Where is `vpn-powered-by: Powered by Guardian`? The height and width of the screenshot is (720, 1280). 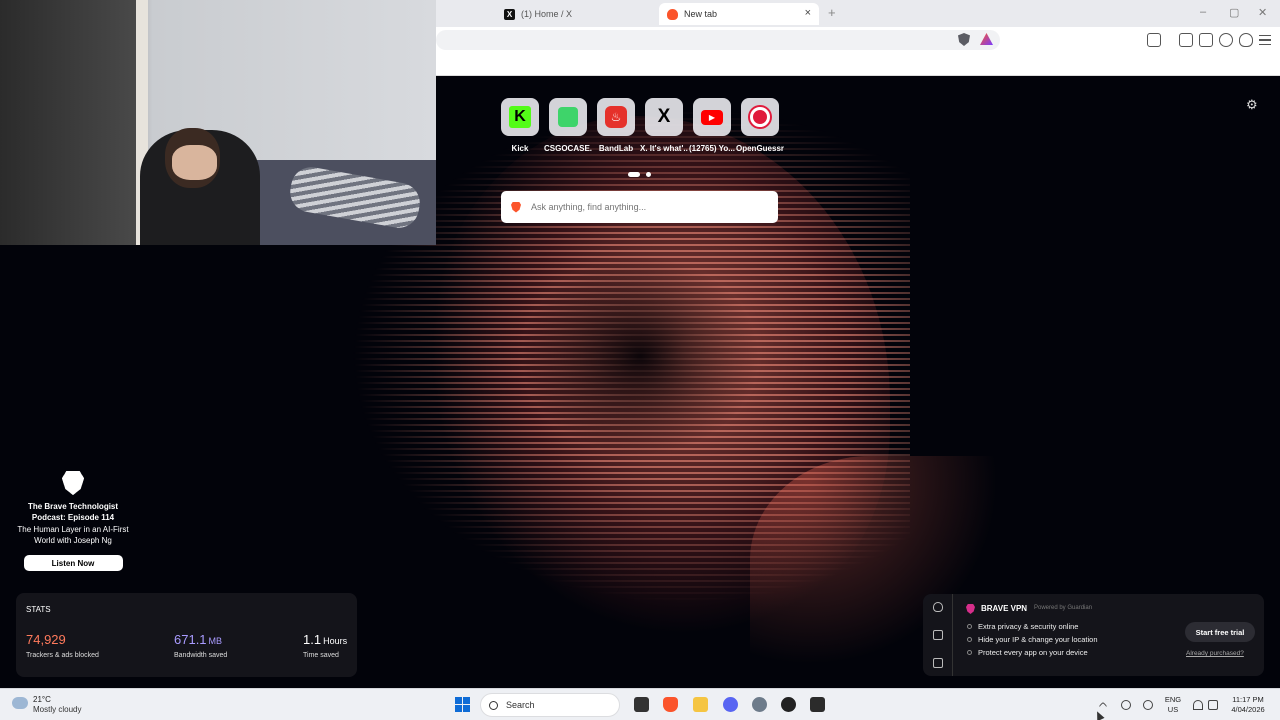 vpn-powered-by: Powered by Guardian is located at coordinates (1063, 608).